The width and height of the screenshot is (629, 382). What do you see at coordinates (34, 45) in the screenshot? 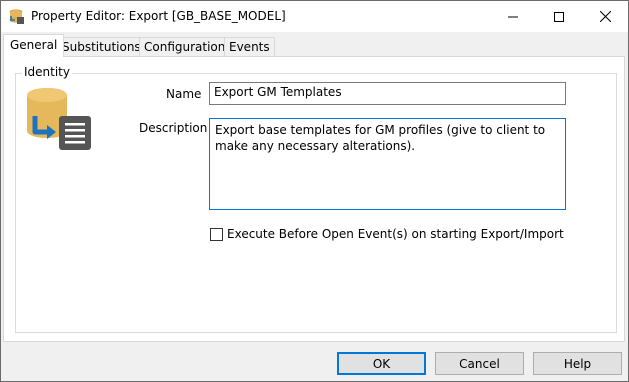
I see `tab-general: General` at bounding box center [34, 45].